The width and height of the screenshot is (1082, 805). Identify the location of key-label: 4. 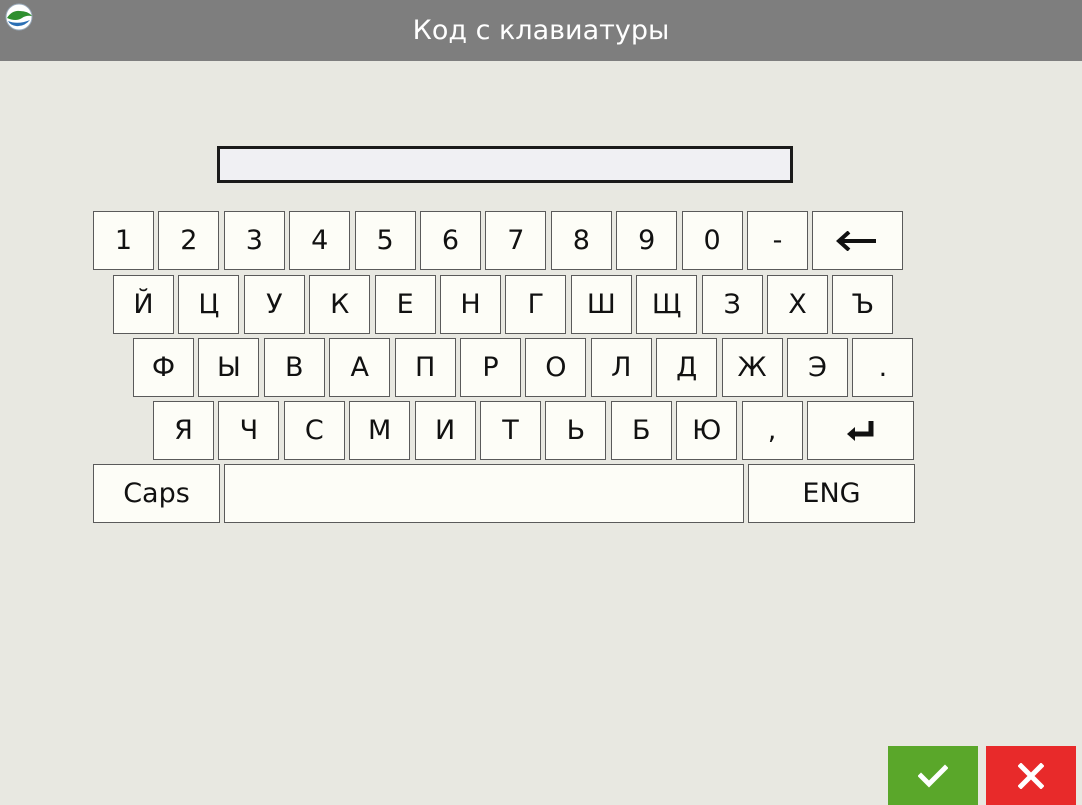
(320, 240).